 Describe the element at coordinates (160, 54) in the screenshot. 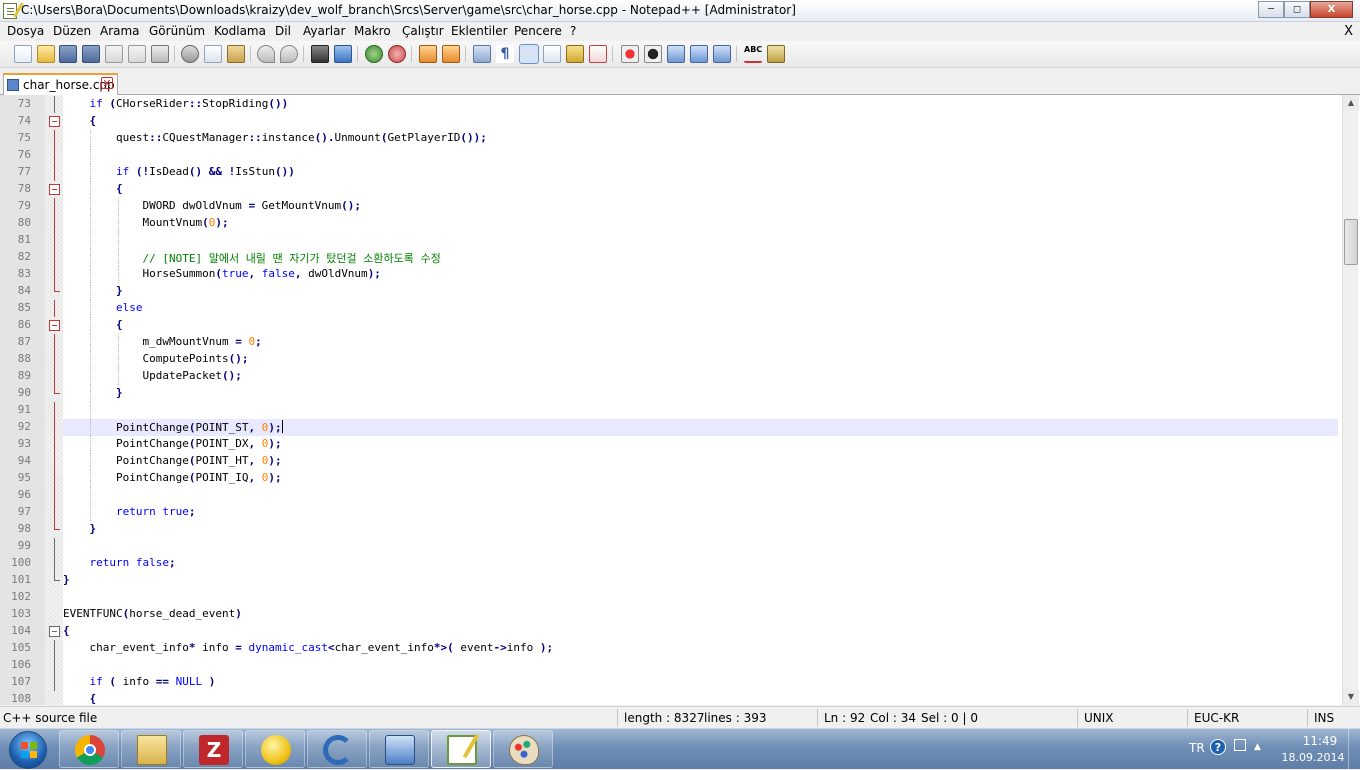

I see `print-icon` at that location.